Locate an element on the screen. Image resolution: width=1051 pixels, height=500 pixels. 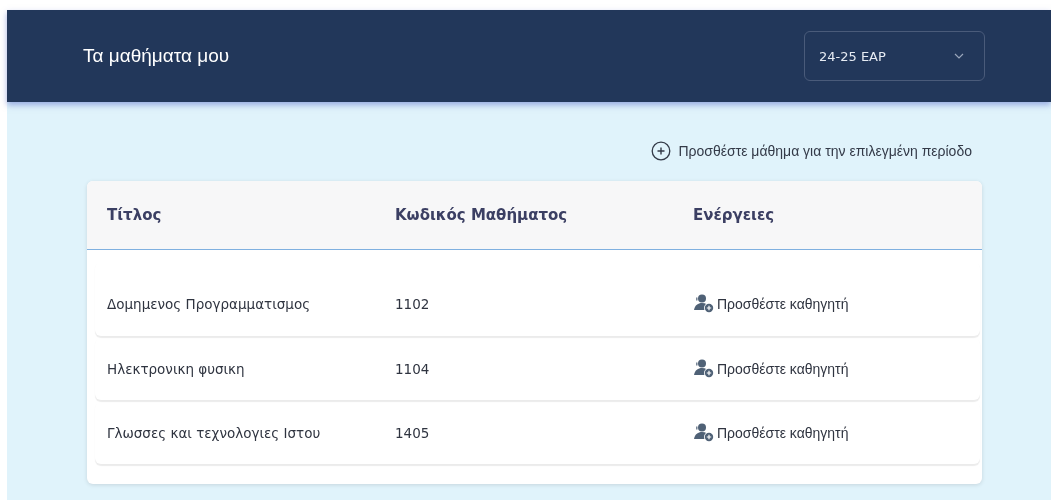
add-course-link: Προσθέστε μάθημα για την επιλεγμένη περίοδο is located at coordinates (811, 151).